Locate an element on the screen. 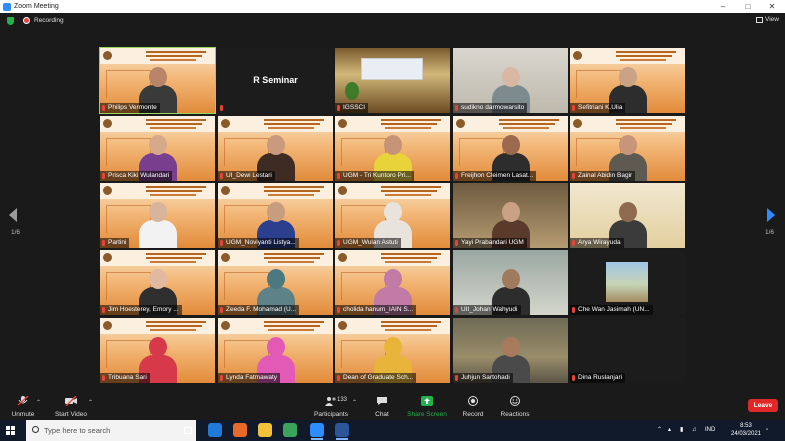 The height and width of the screenshot is (441, 785). participant-name-text: Yayi Prabandari UGM is located at coordinates (492, 242).